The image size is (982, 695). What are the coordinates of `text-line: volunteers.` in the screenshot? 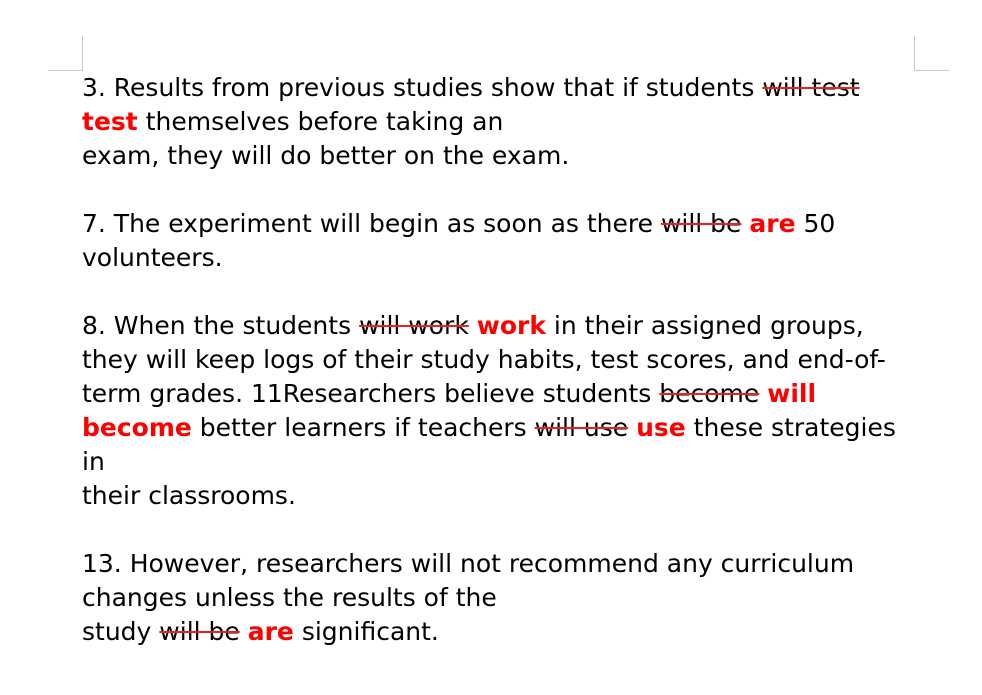 It's located at (502, 258).